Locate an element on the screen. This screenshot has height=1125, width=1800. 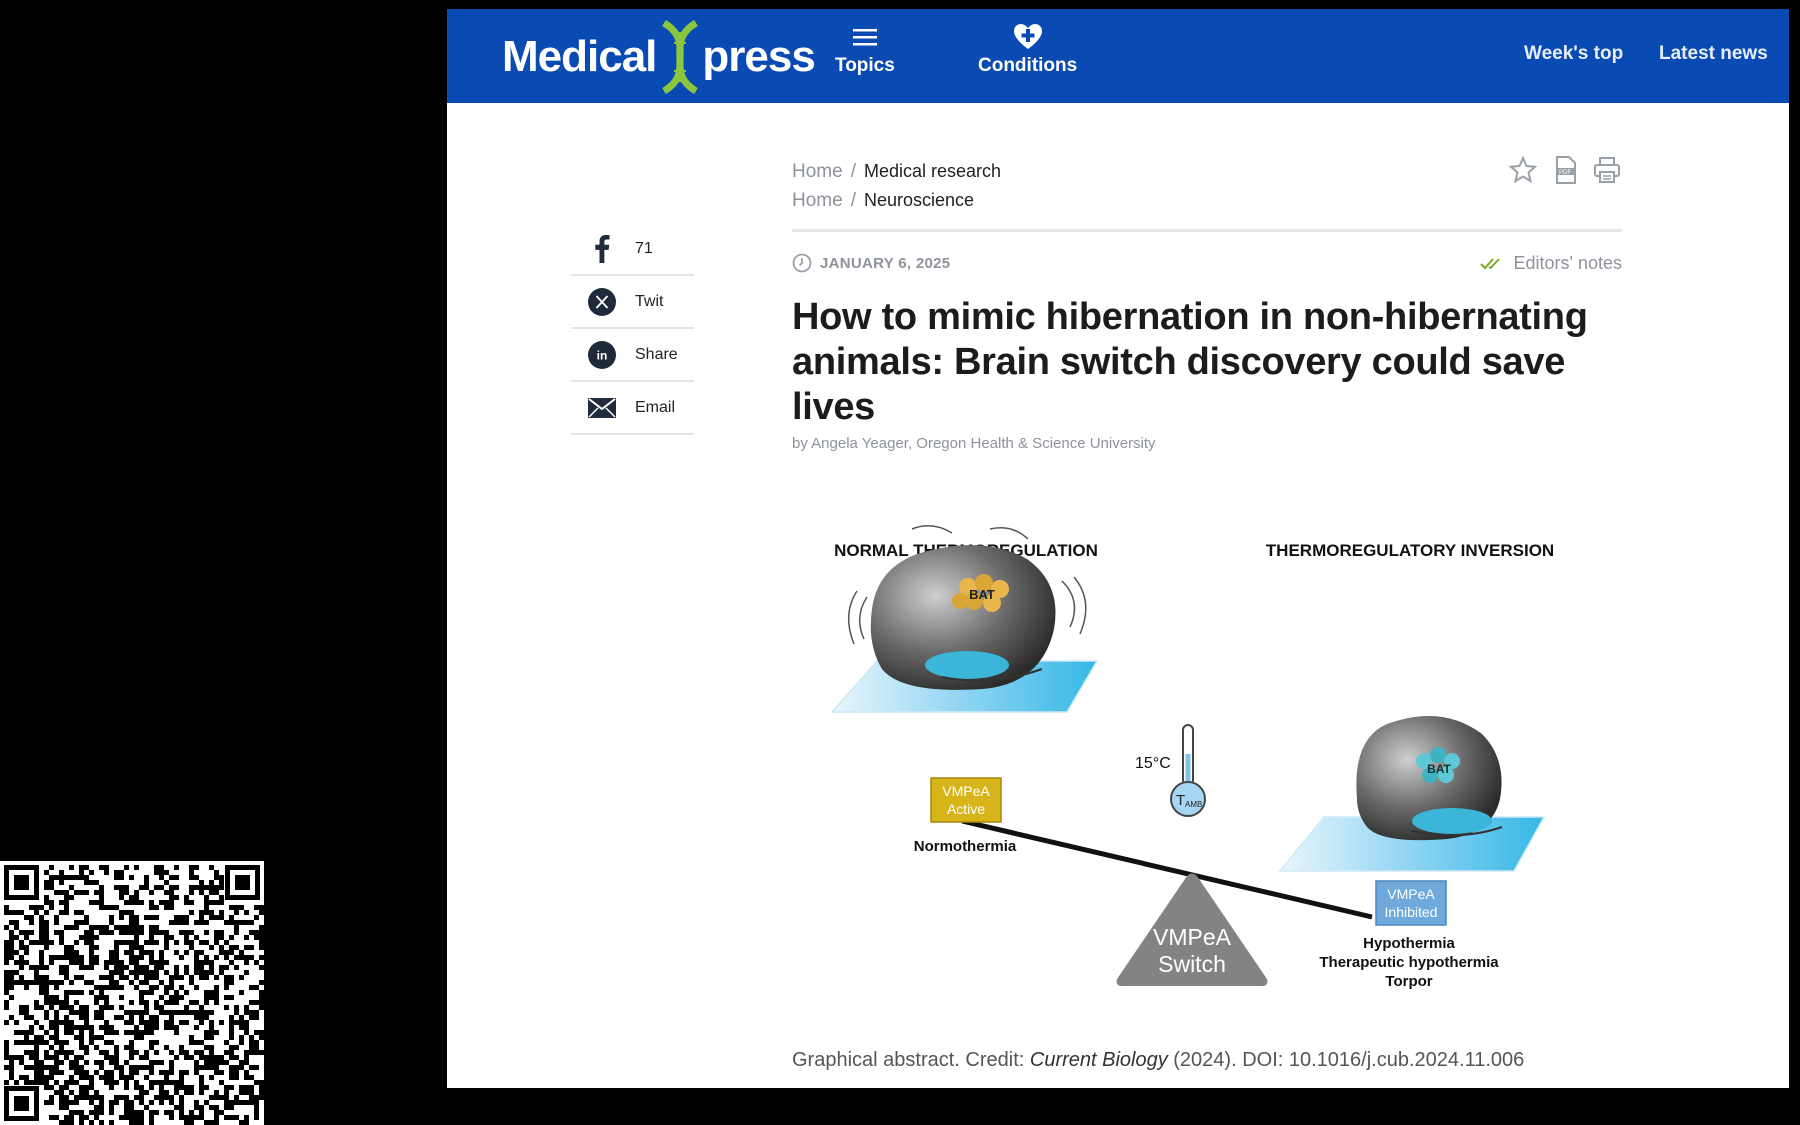
editors-notes-link: Editors' notes is located at coordinates (1550, 263).